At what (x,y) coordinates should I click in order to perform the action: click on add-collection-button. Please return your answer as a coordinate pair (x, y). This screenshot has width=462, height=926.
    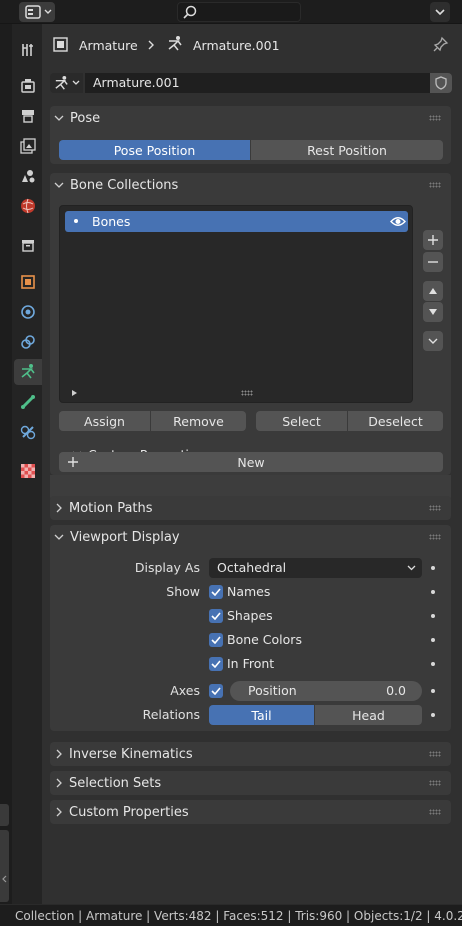
    Looking at the image, I should click on (433, 240).